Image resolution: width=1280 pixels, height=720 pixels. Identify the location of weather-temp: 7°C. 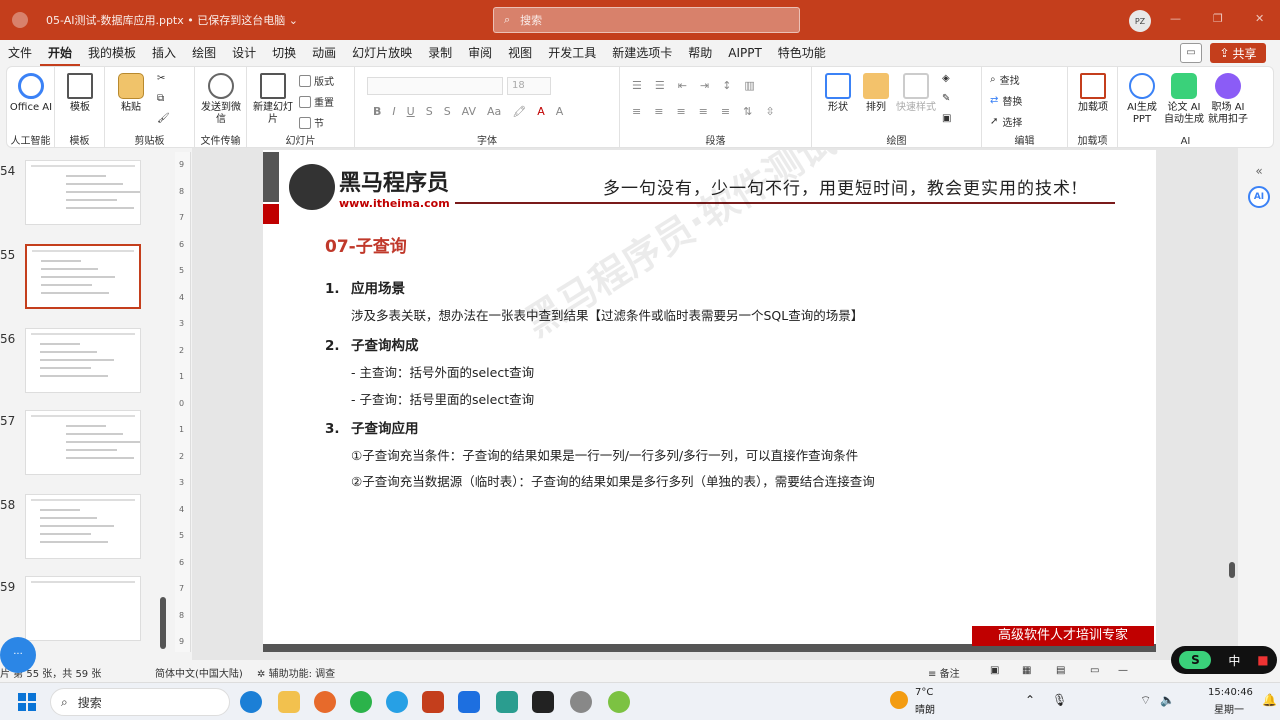
(924, 692).